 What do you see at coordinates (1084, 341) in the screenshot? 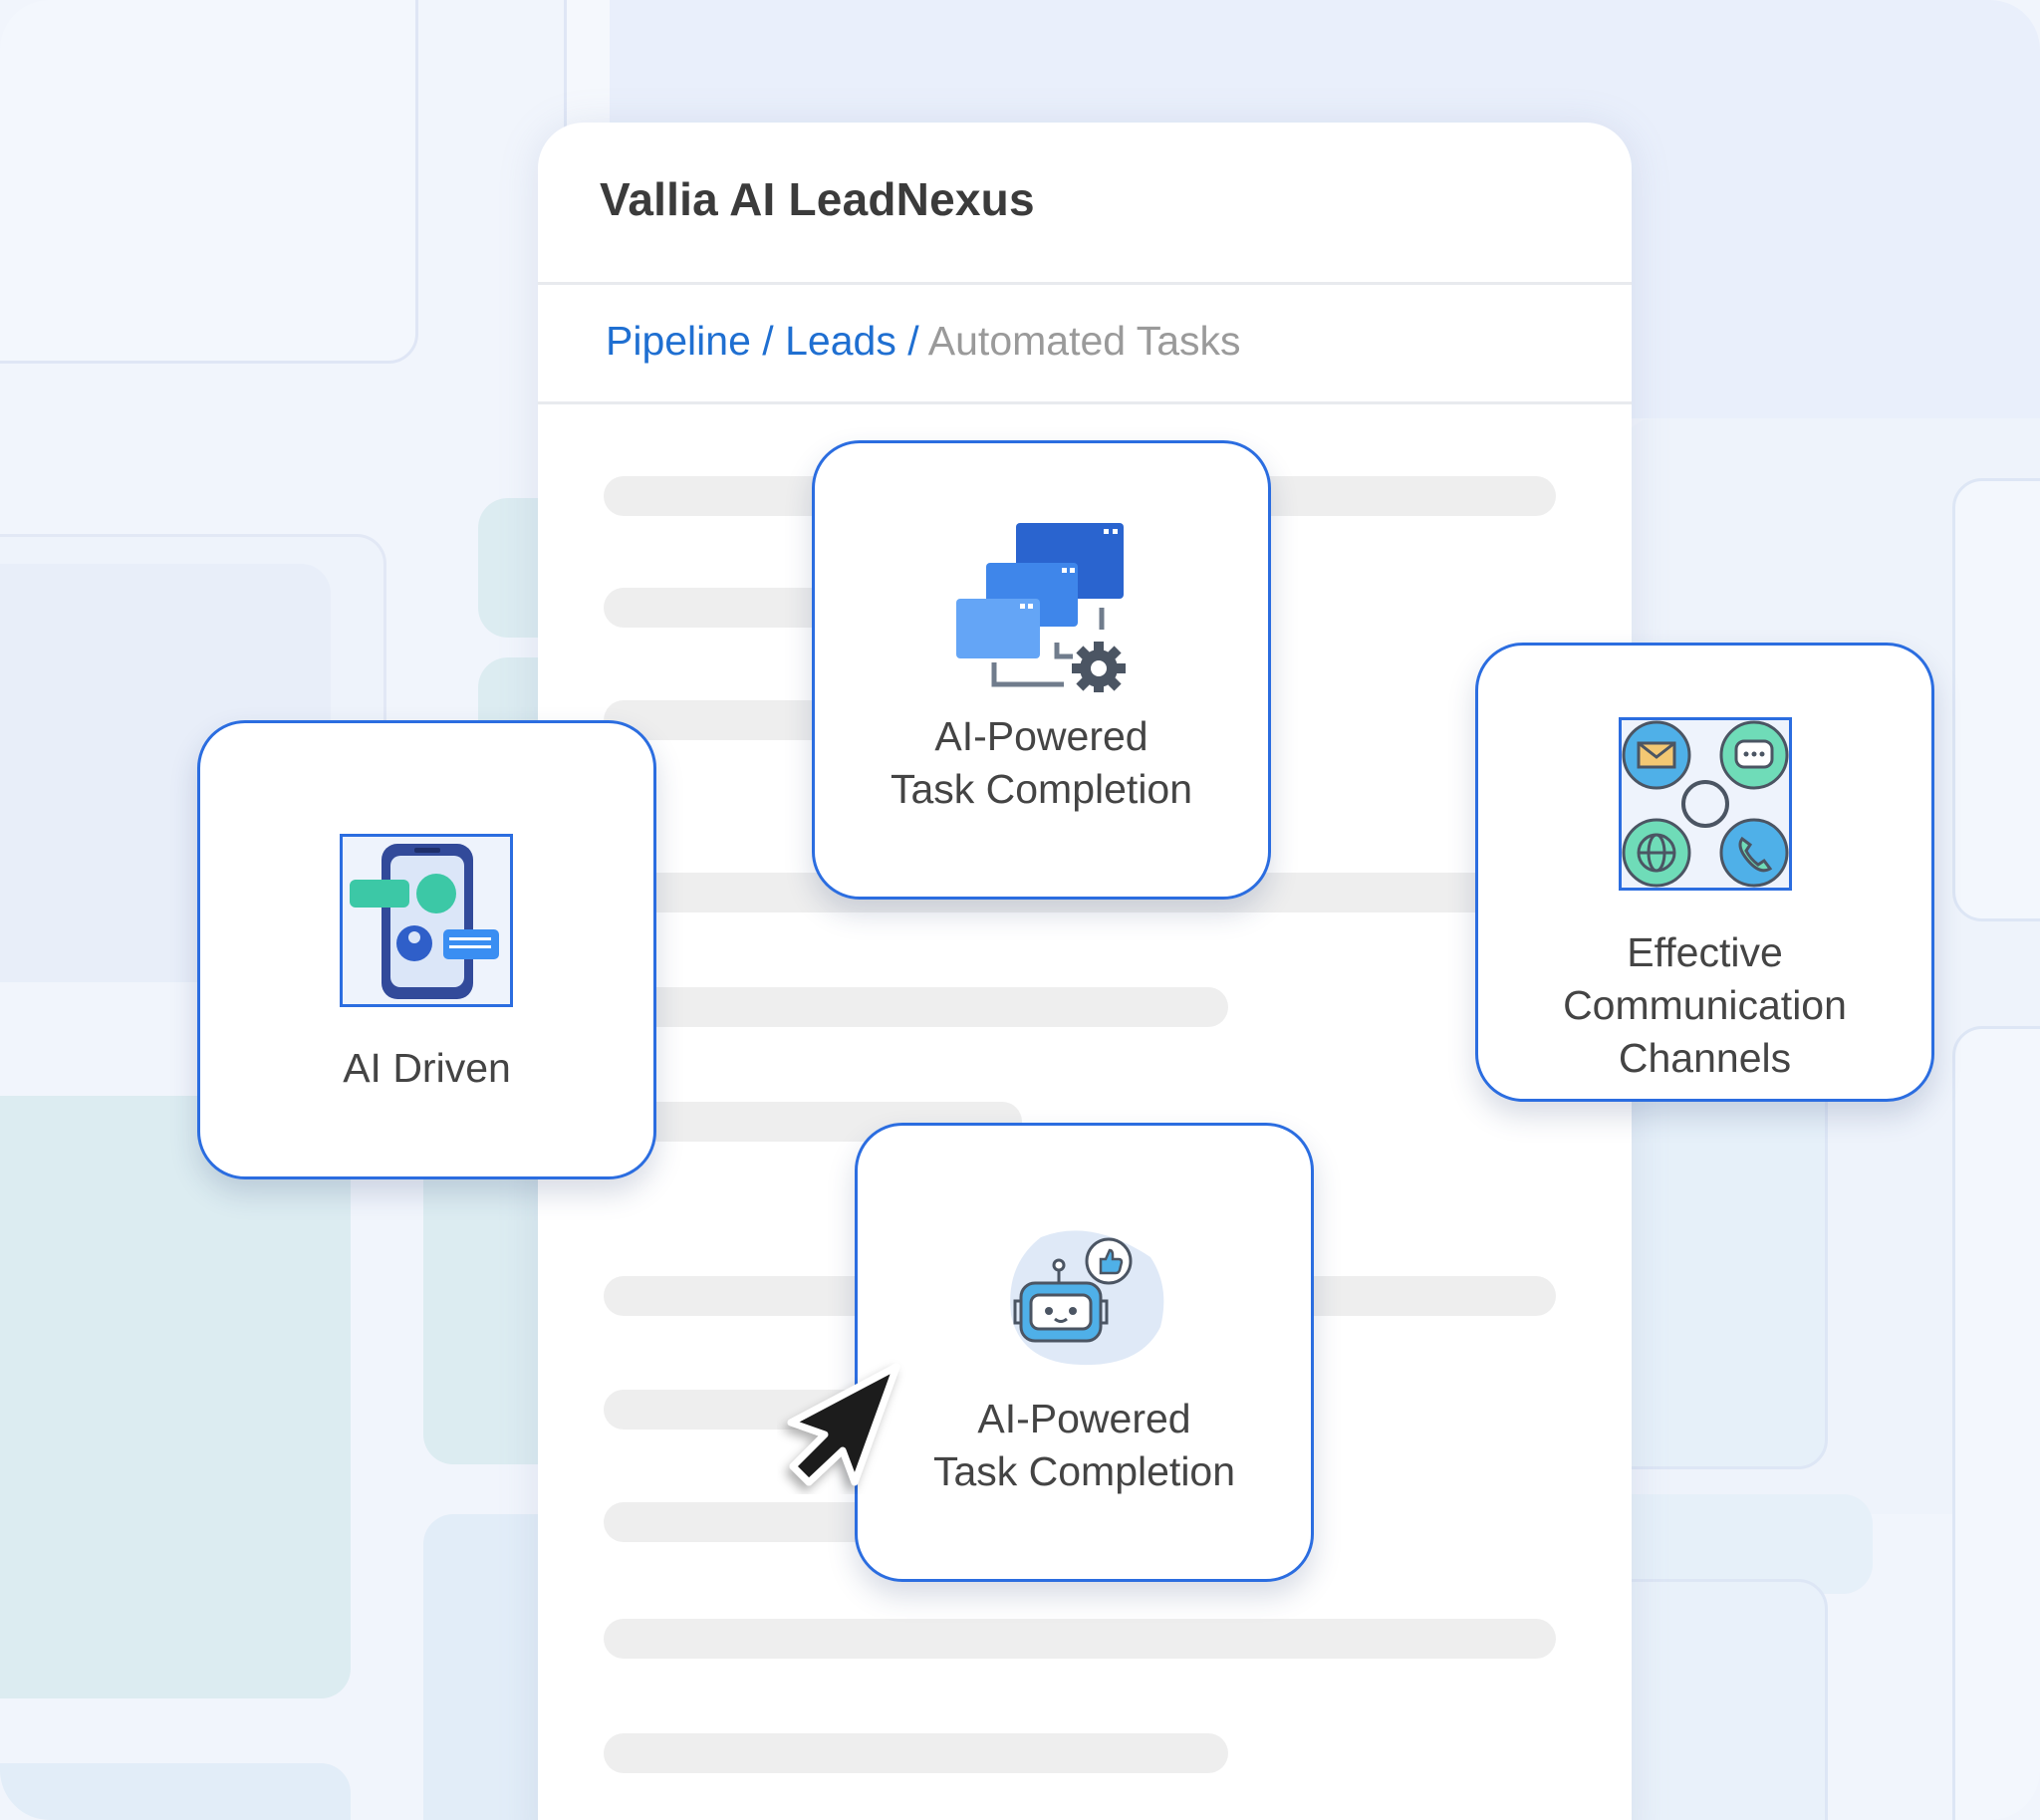
I see `breadcrumb-current: Automated Tasks` at bounding box center [1084, 341].